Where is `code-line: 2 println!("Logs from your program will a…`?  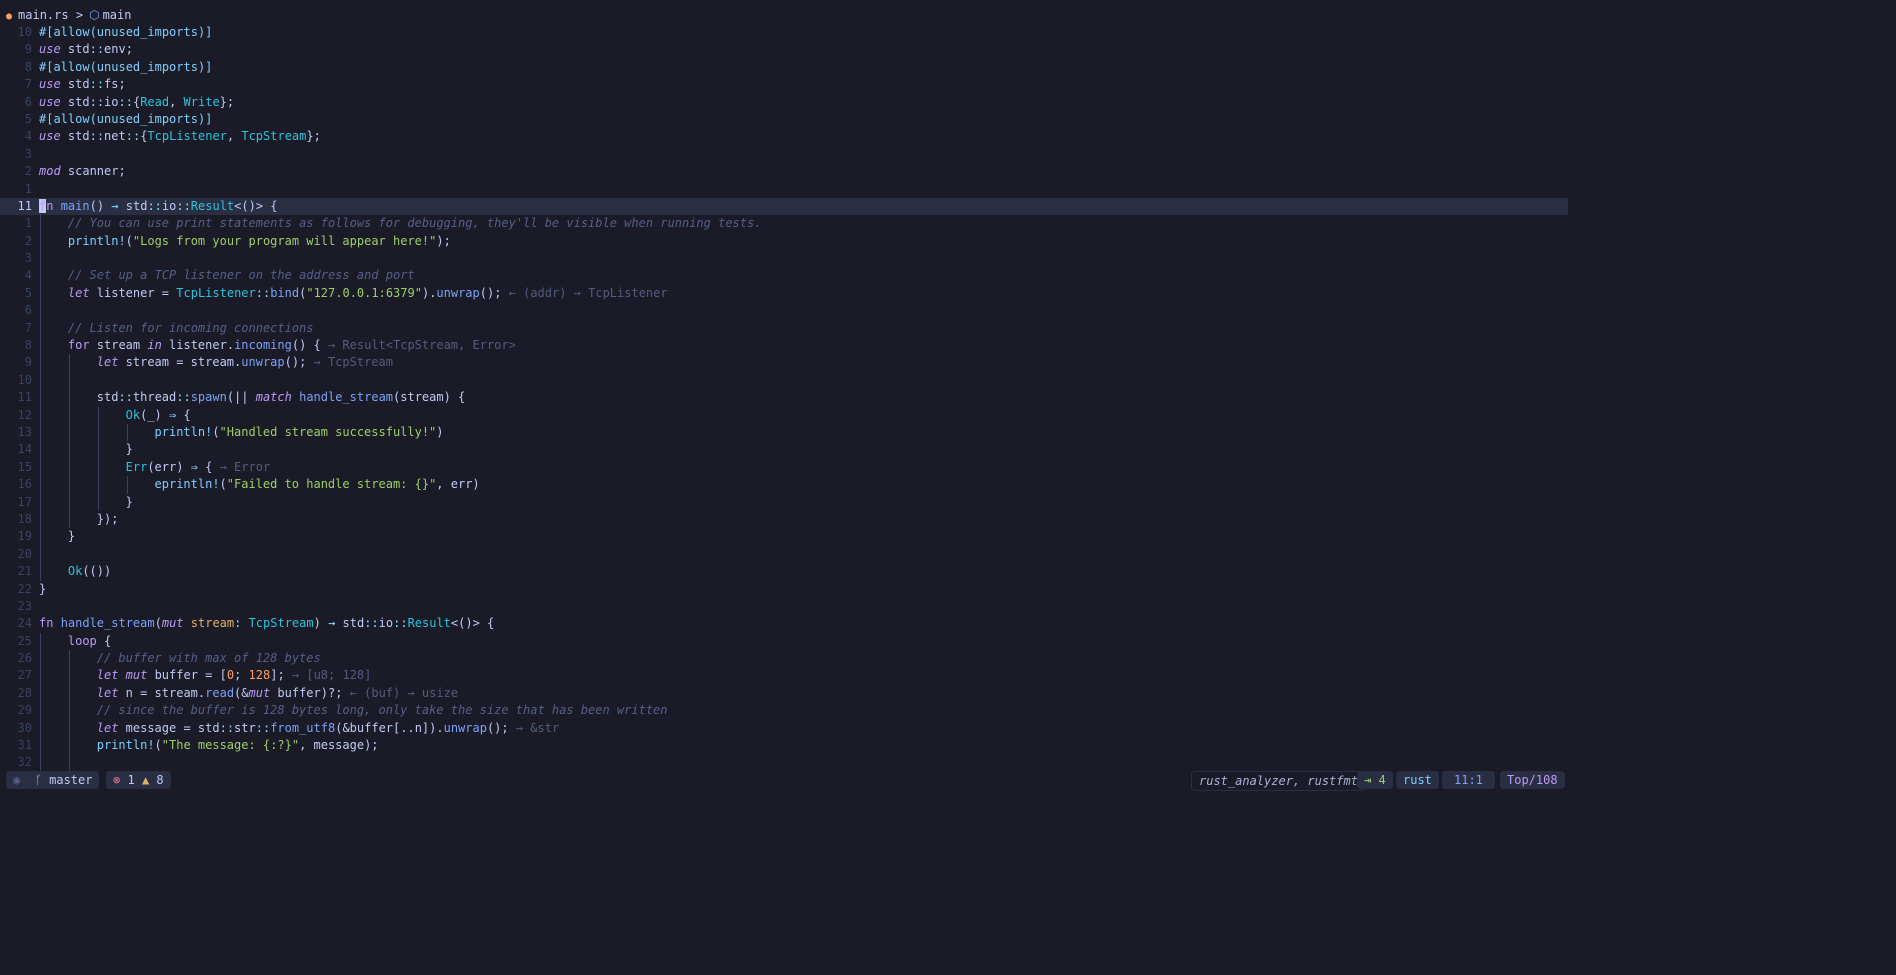 code-line: 2 println!("Logs from your program will a… is located at coordinates (784, 241).